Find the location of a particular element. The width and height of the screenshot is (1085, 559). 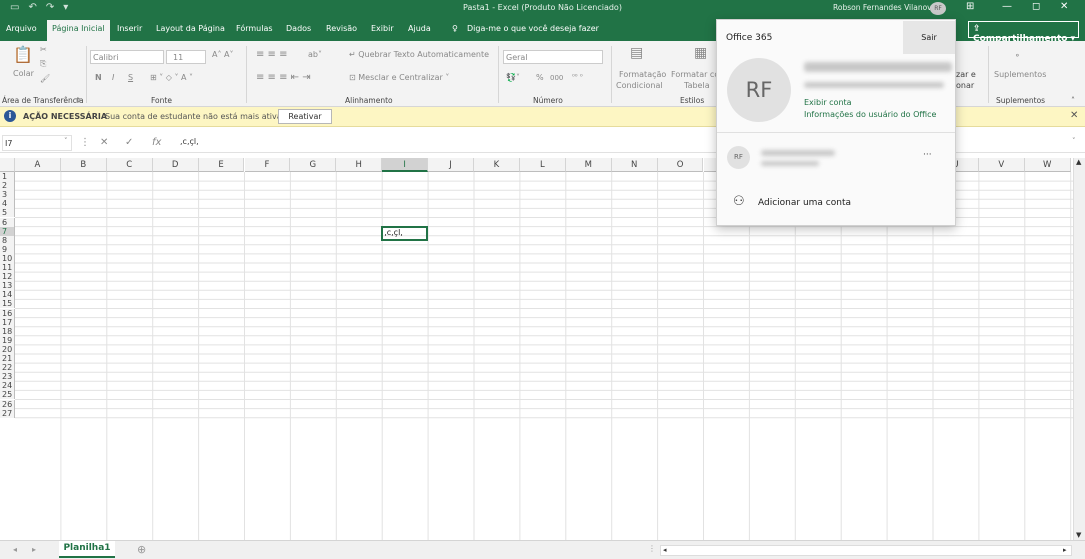

currency-icon: 💱˅ is located at coordinates (513, 77).